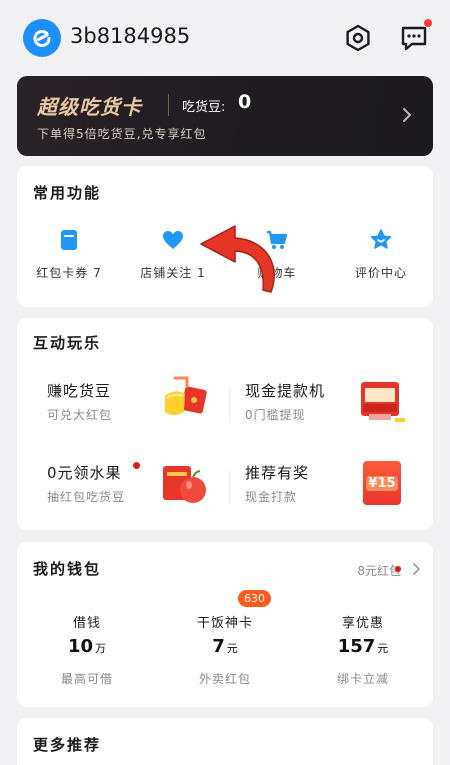  I want to click on vip-beans-label: 吃货豆:, so click(204, 107).